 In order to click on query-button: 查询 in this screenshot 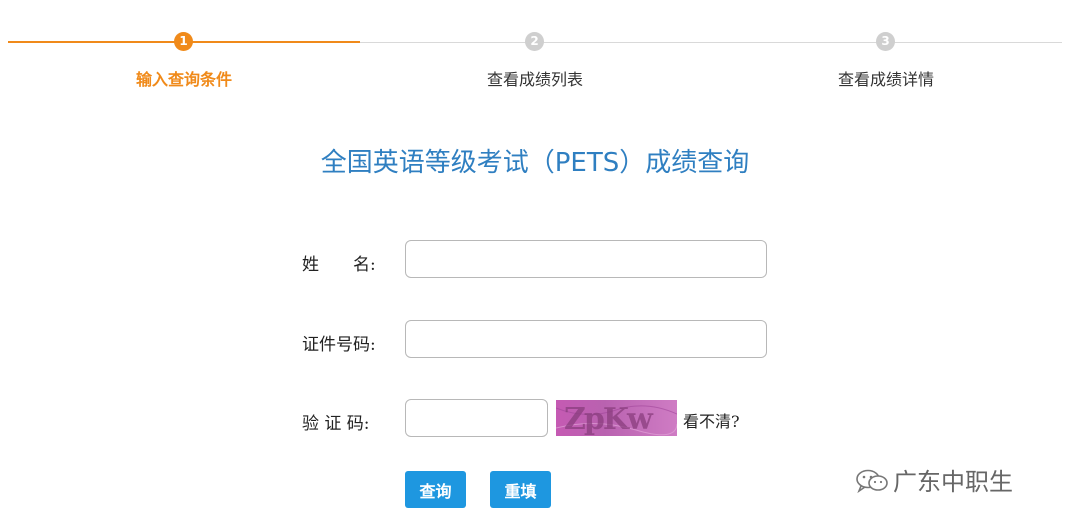, I will do `click(435, 489)`.